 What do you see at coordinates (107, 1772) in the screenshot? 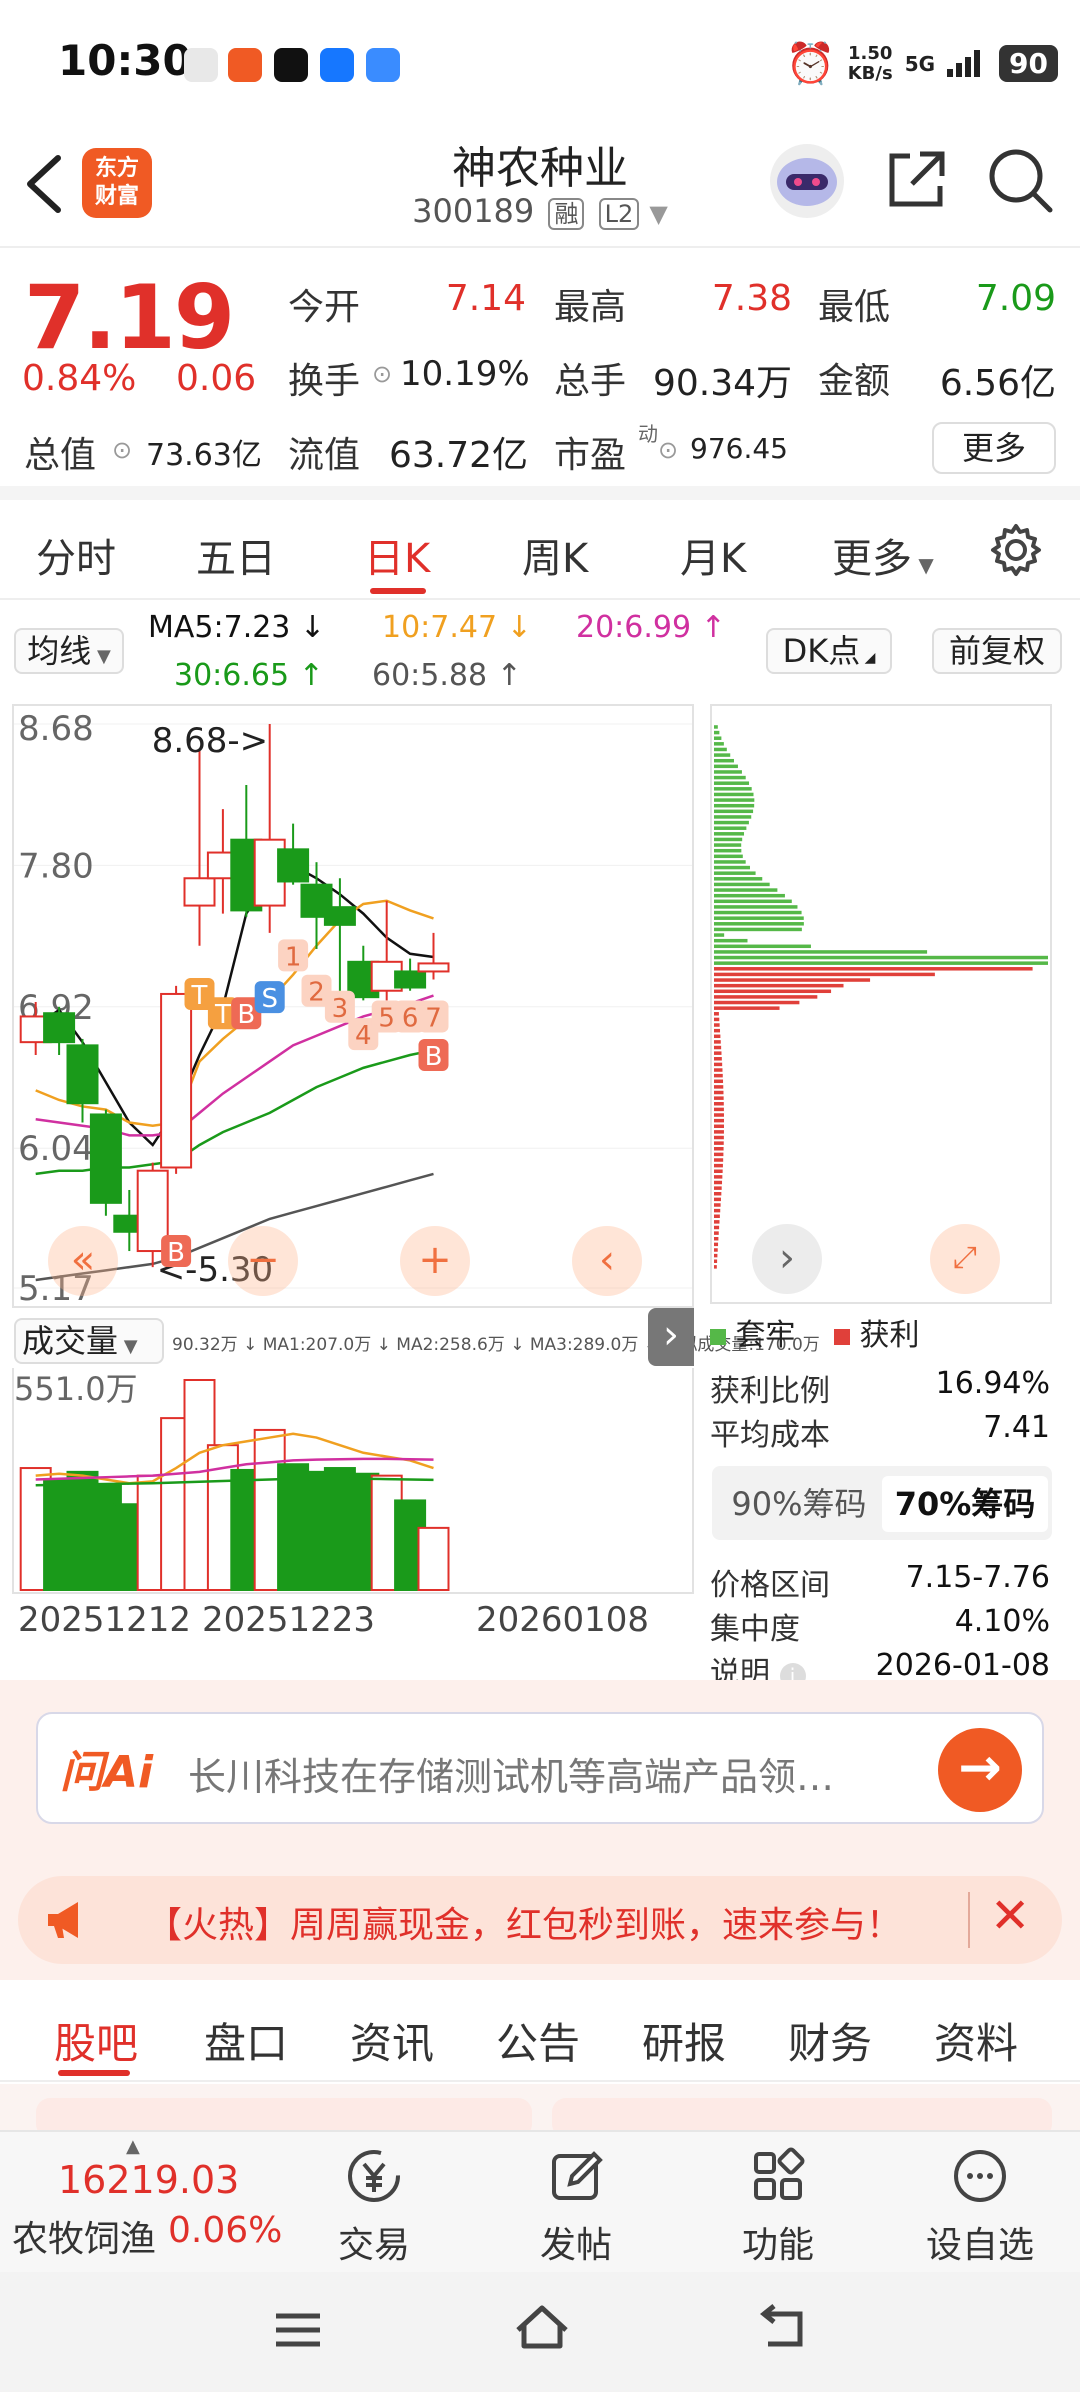
I see `ai-logo: 问Ai` at bounding box center [107, 1772].